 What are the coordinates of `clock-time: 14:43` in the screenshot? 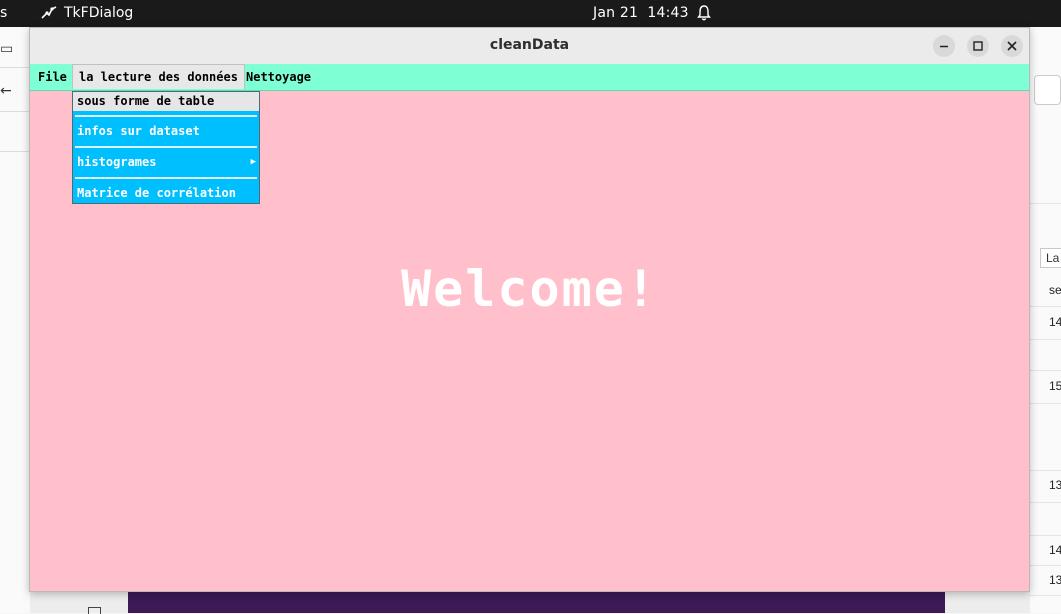 It's located at (668, 13).